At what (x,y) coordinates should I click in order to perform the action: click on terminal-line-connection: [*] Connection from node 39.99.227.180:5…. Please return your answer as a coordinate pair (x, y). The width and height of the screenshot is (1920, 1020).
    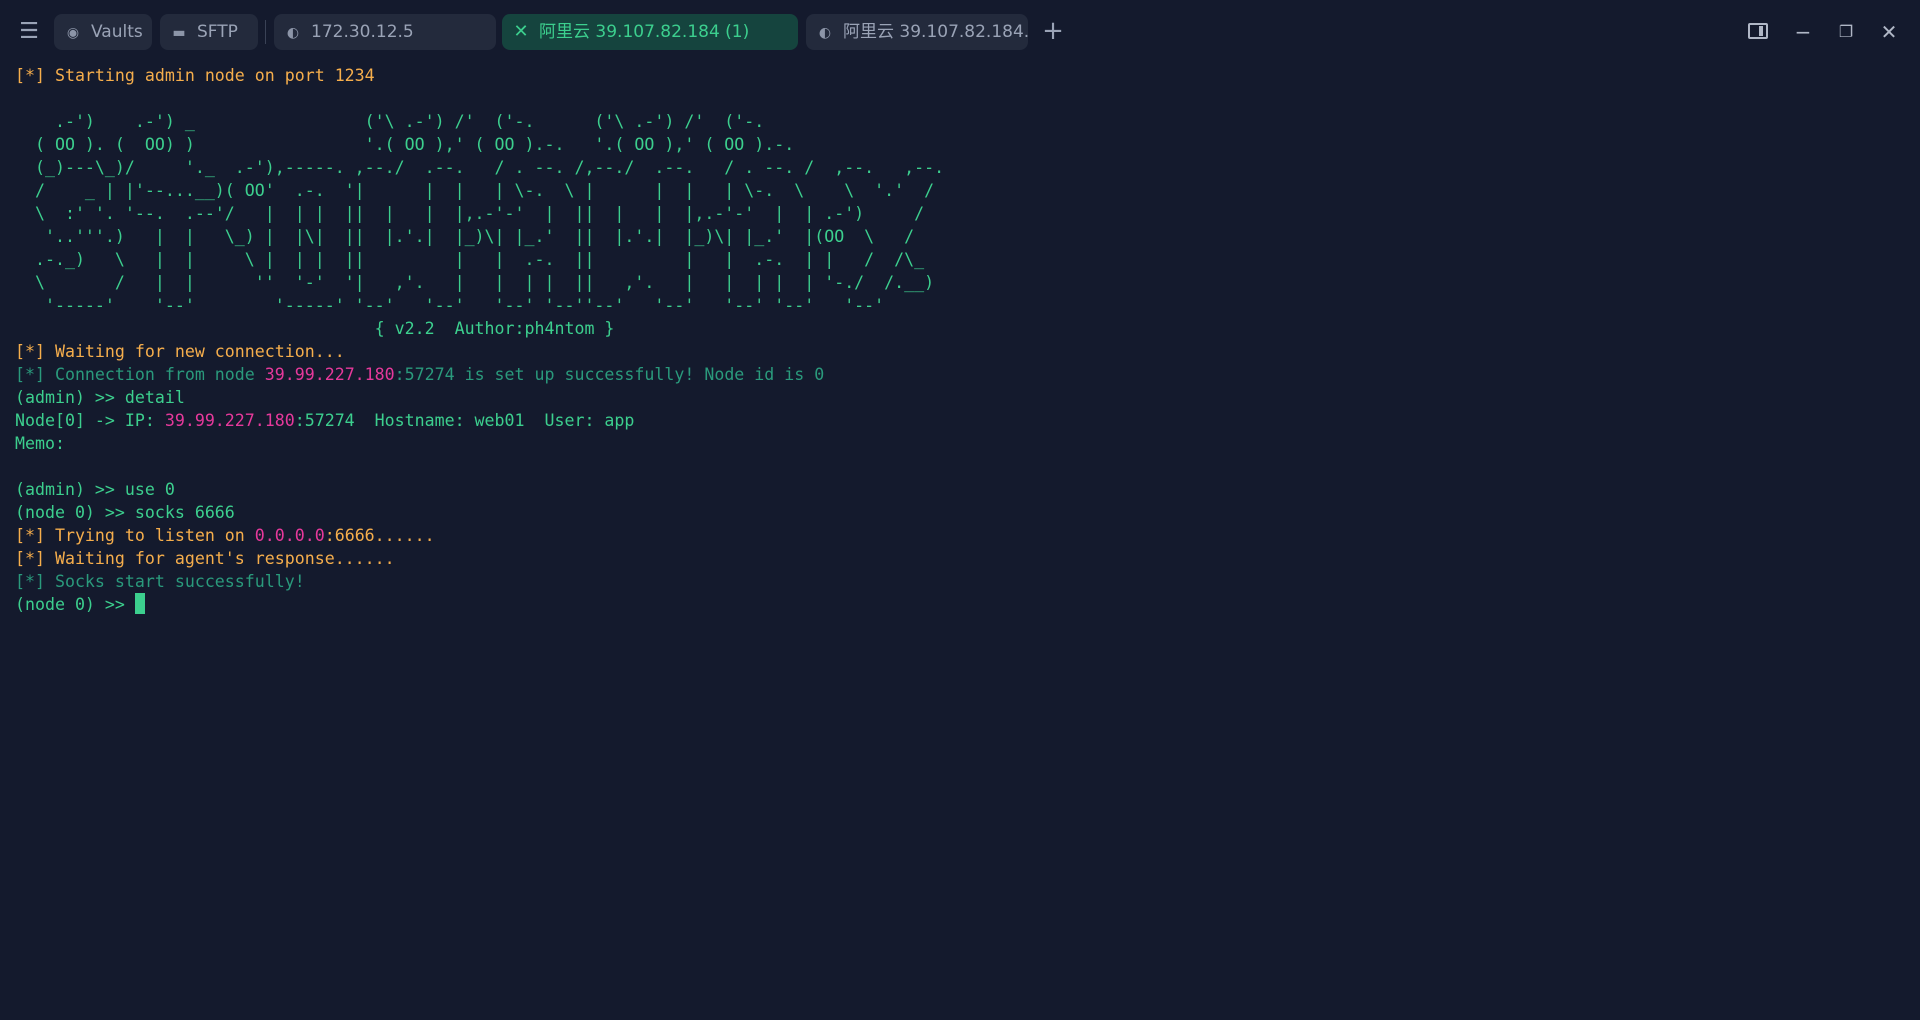
    Looking at the image, I should click on (479, 374).